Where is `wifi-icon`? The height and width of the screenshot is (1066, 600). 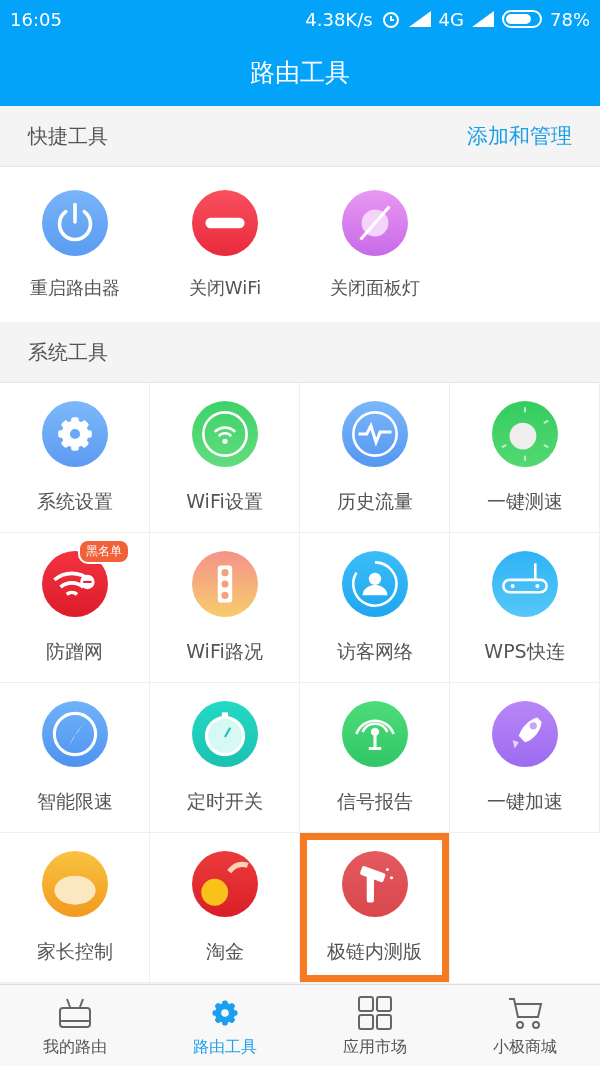 wifi-icon is located at coordinates (224, 433).